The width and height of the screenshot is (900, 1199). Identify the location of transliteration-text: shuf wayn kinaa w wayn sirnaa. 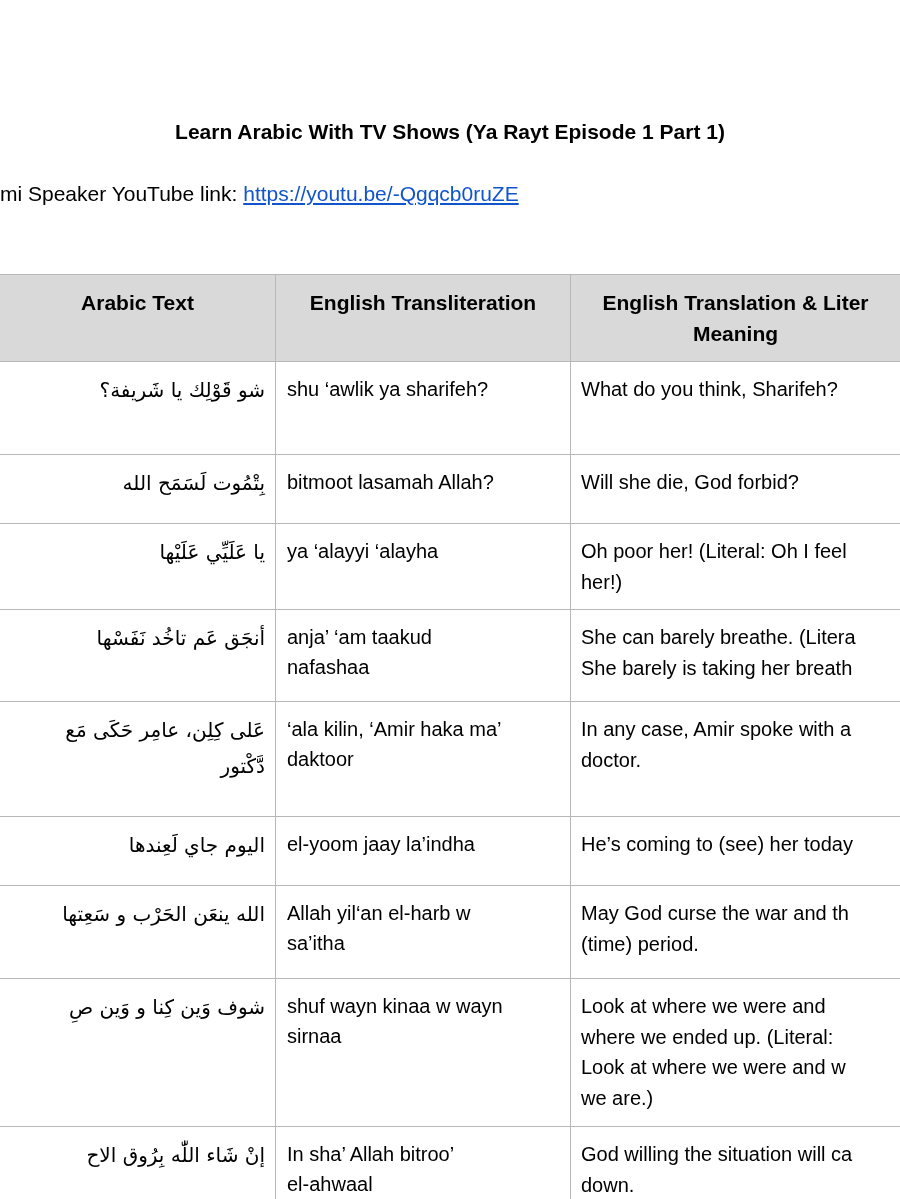
(395, 1021).